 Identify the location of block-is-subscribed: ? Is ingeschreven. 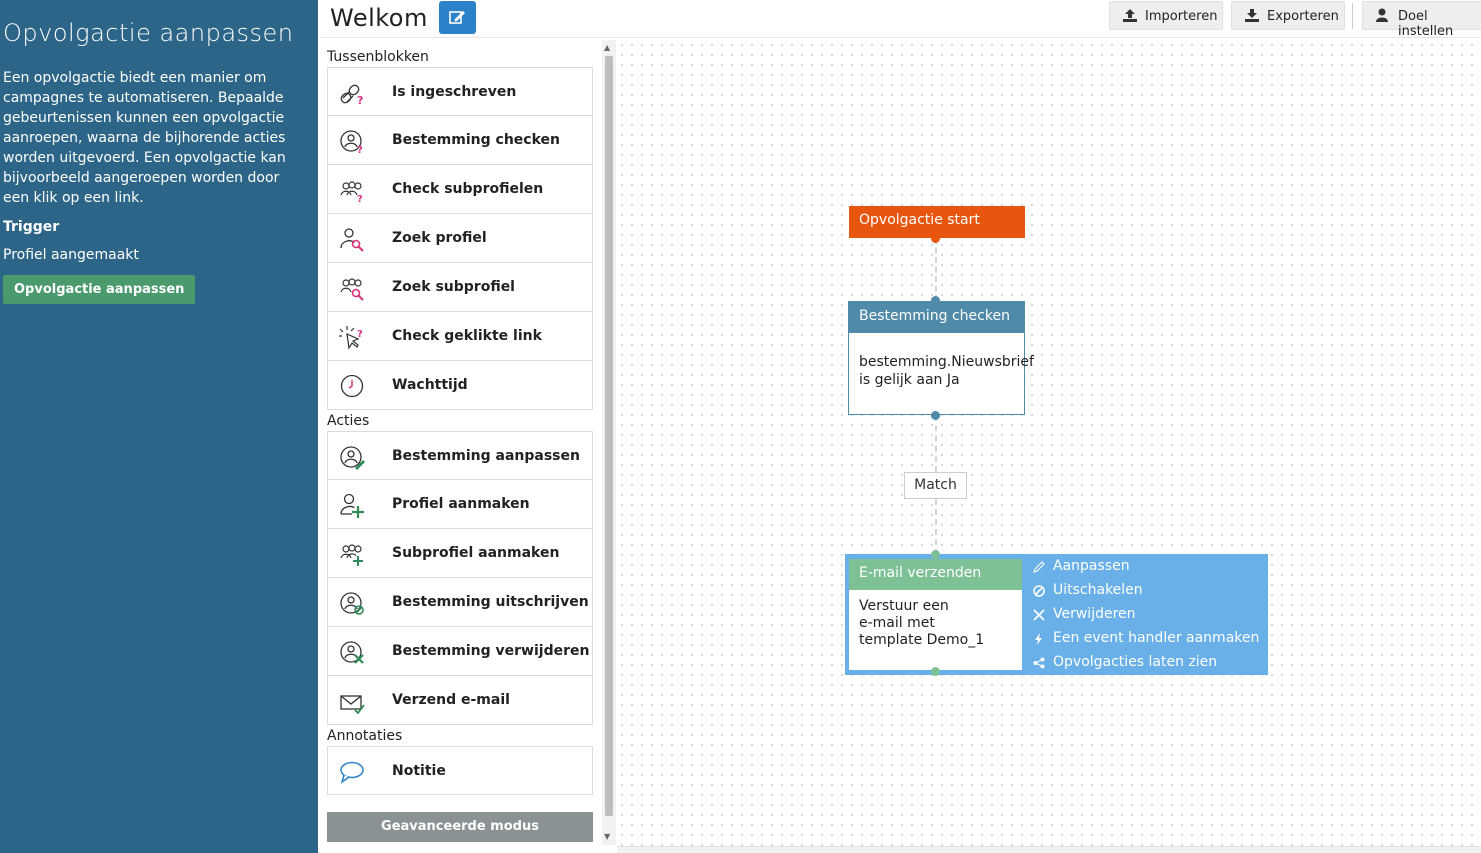
(460, 91).